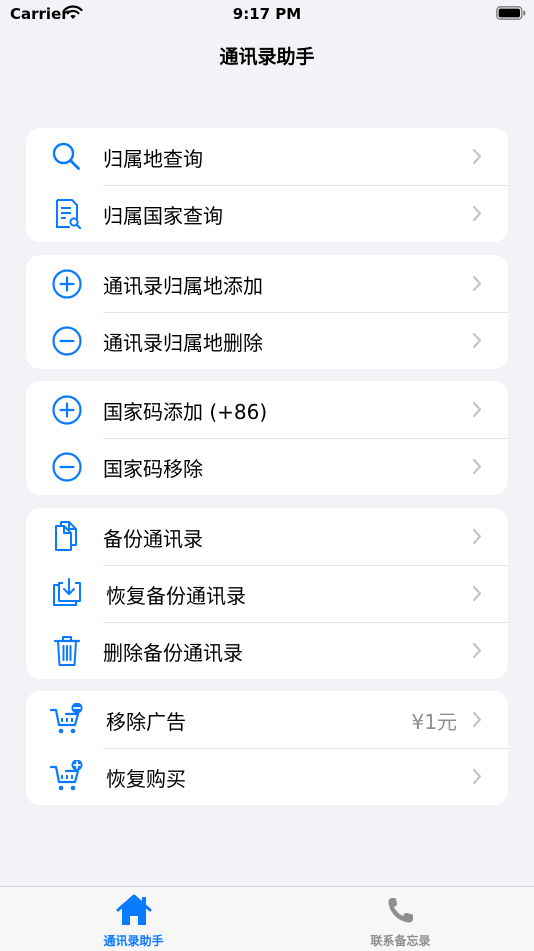  I want to click on document-search-icon, so click(69, 214).